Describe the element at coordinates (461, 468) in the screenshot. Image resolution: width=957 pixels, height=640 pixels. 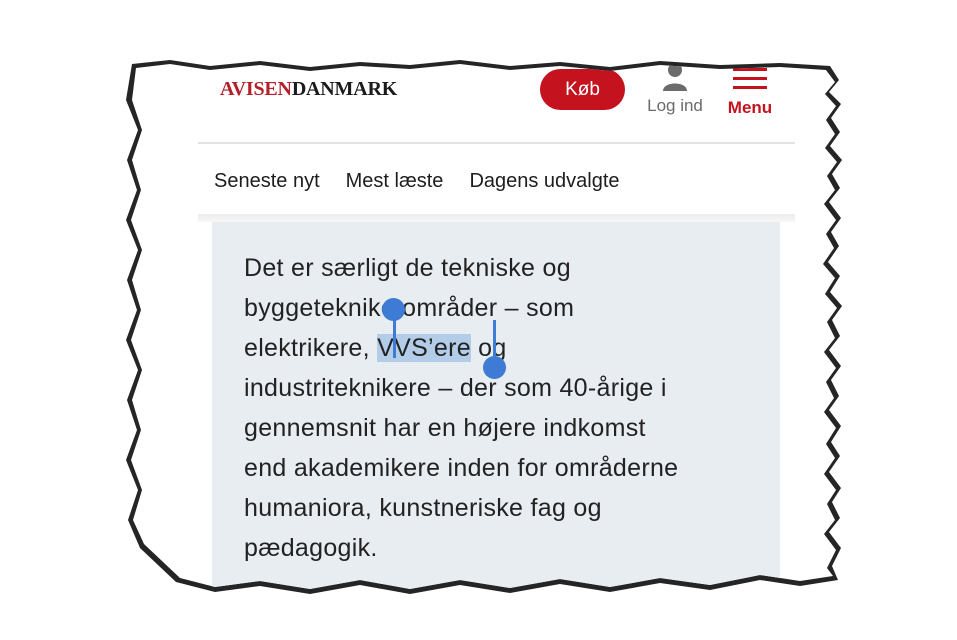
I see `article-line: end akademikere inden for områderne` at that location.